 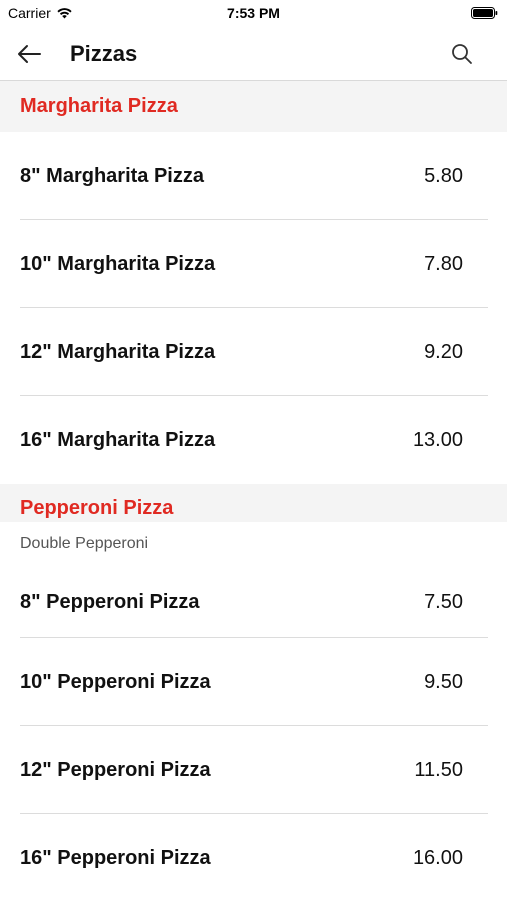 I want to click on menu-item: 8" Pepperoni Pizza 7.50, so click(x=254, y=602).